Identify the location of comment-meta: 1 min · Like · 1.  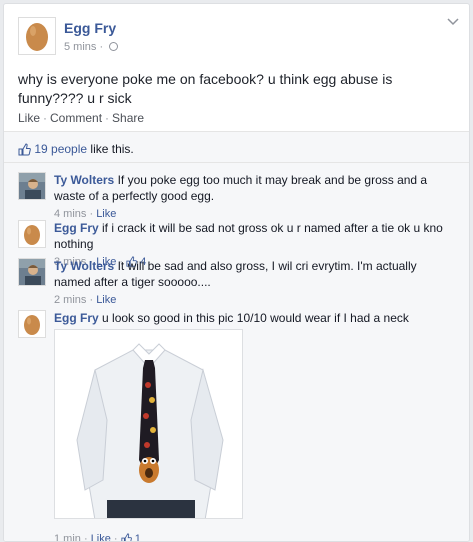
(97, 537).